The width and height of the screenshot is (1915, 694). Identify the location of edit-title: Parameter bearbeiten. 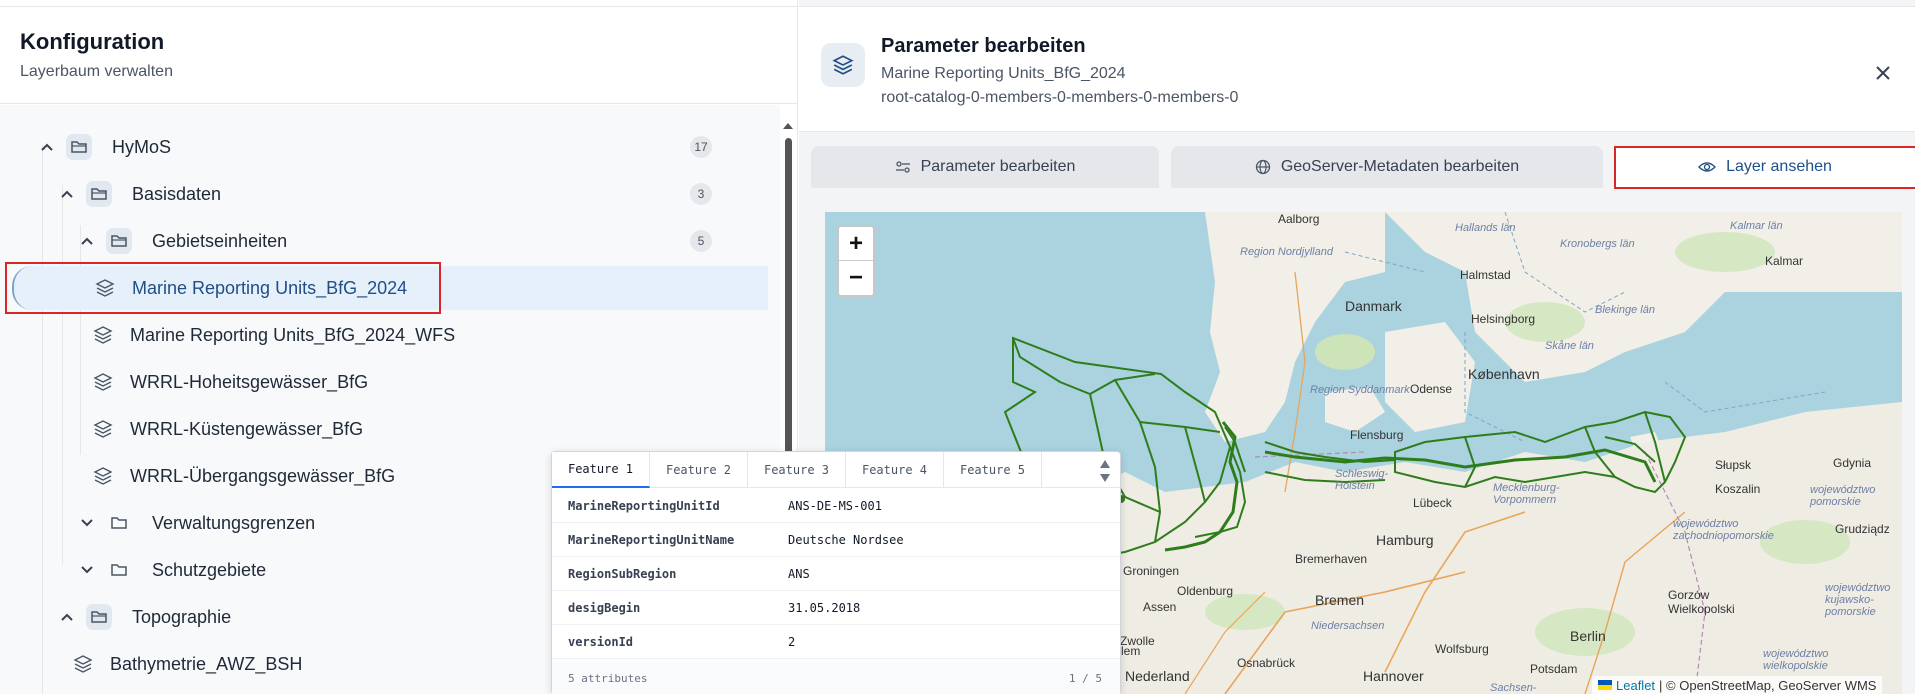
(983, 46).